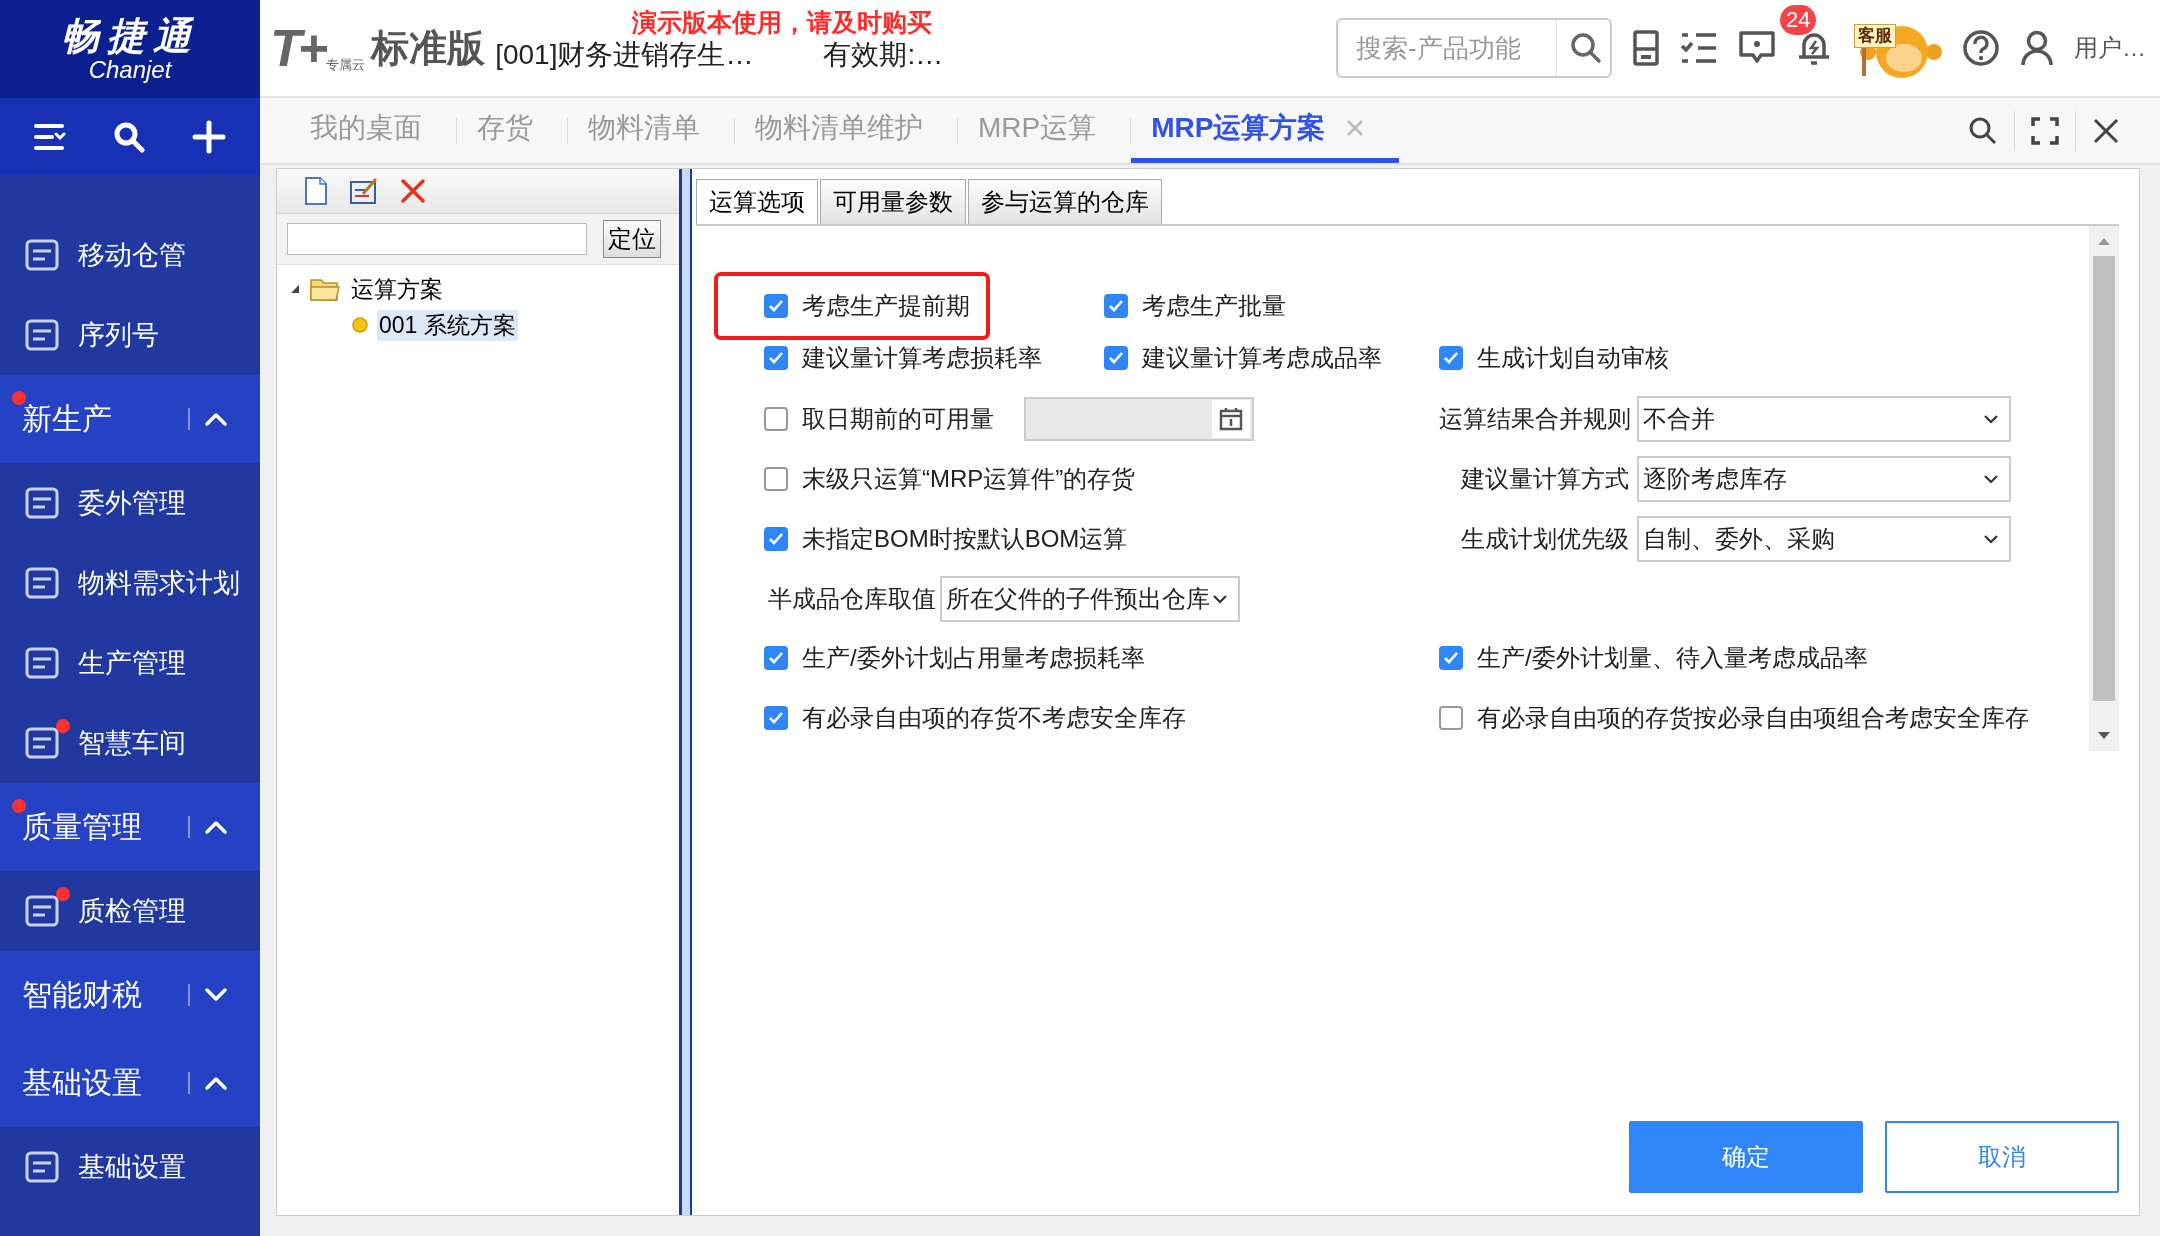 The width and height of the screenshot is (2160, 1236). What do you see at coordinates (879, 419) in the screenshot?
I see `checkbox-option: 取日期前的可用量` at bounding box center [879, 419].